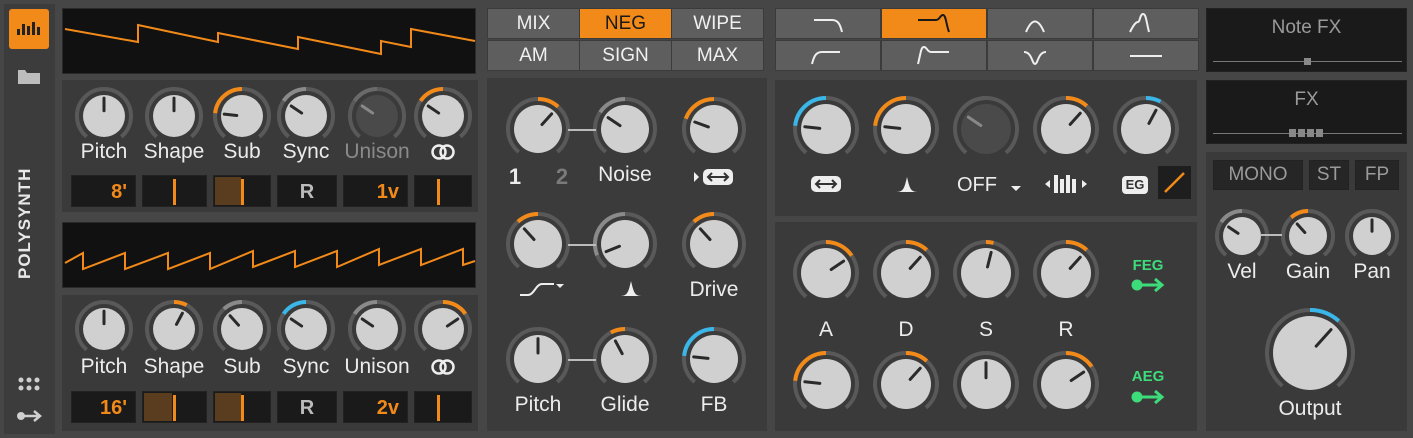 The width and height of the screenshot is (1413, 438). What do you see at coordinates (826, 384) in the screenshot?
I see `aeg-knob-a` at bounding box center [826, 384].